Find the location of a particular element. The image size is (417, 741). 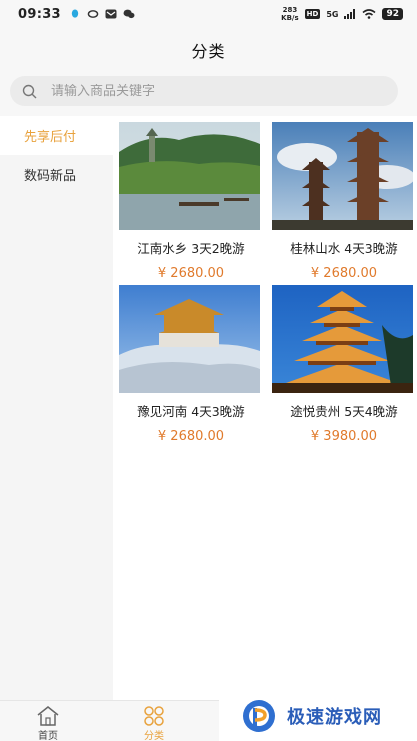

search-box is located at coordinates (204, 91).